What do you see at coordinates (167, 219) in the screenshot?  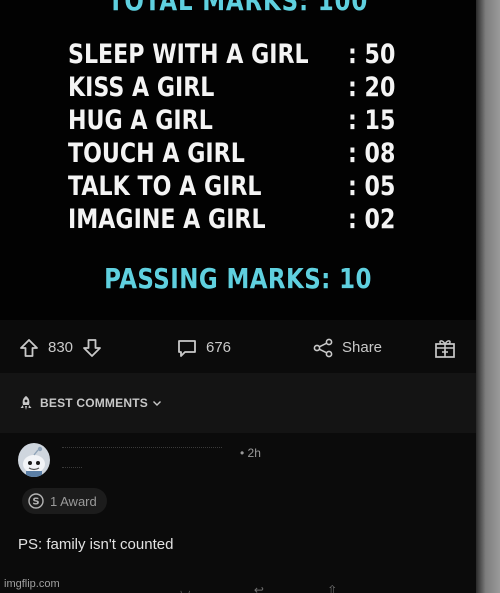 I see `score-activity: IMAGINE A GIRL` at bounding box center [167, 219].